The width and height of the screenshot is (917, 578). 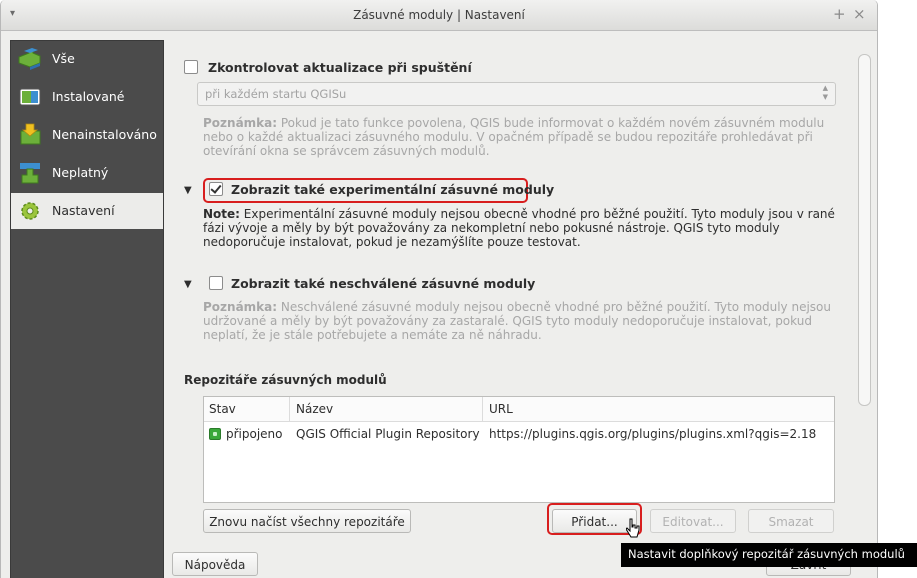 What do you see at coordinates (188, 190) in the screenshot?
I see `experimental-disclosure-icon: ▼` at bounding box center [188, 190].